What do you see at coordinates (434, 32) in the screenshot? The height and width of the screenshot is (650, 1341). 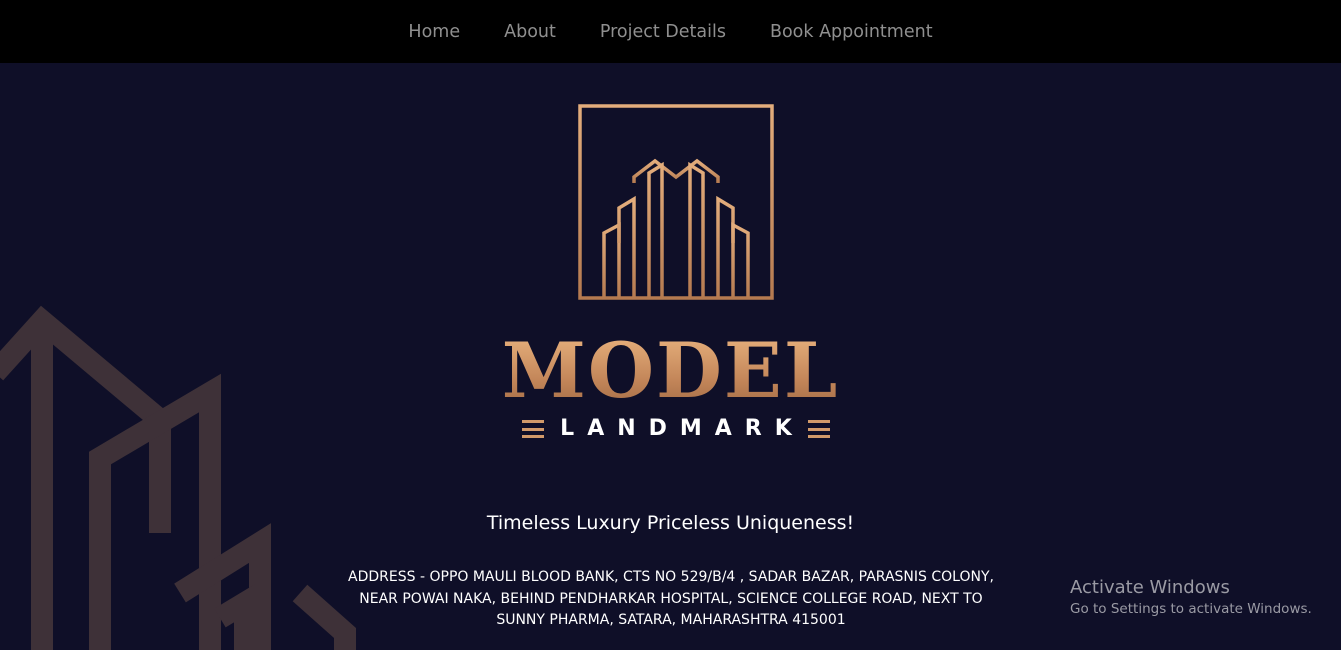 I see `nav-home-link: Home` at bounding box center [434, 32].